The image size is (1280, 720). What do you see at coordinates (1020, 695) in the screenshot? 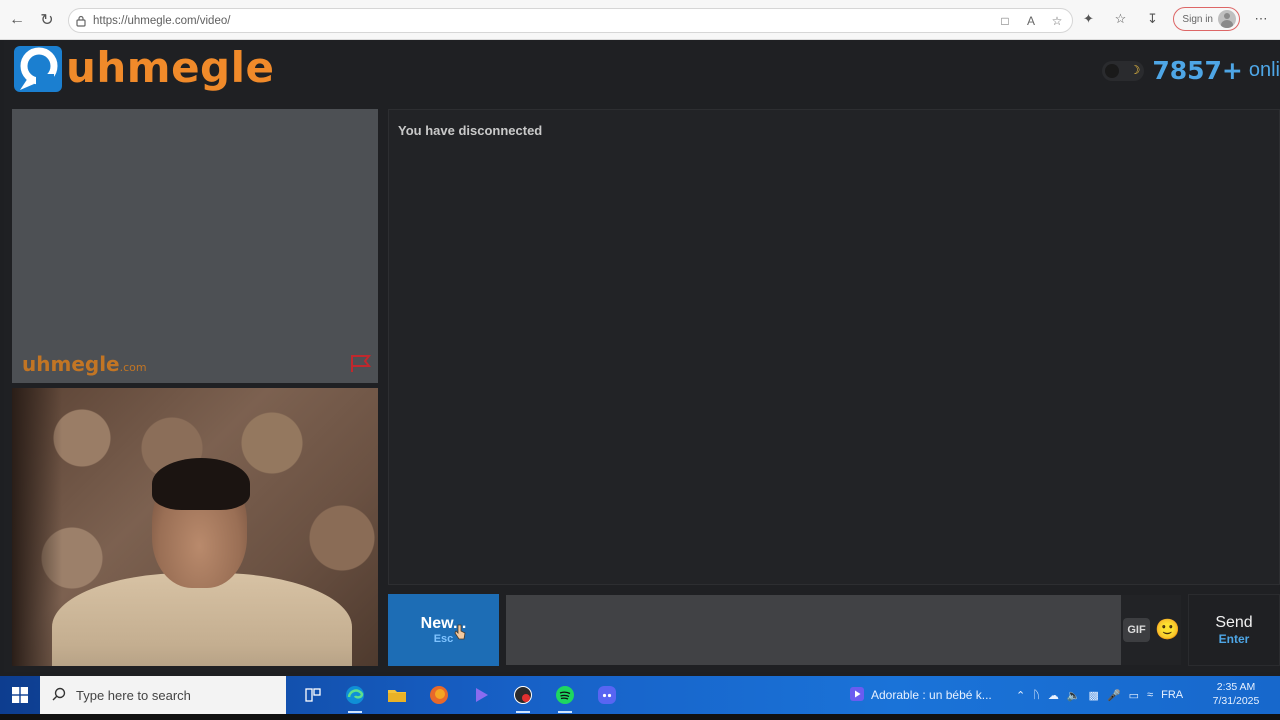
I see `chevron-up-icon: ⌃` at bounding box center [1020, 695].